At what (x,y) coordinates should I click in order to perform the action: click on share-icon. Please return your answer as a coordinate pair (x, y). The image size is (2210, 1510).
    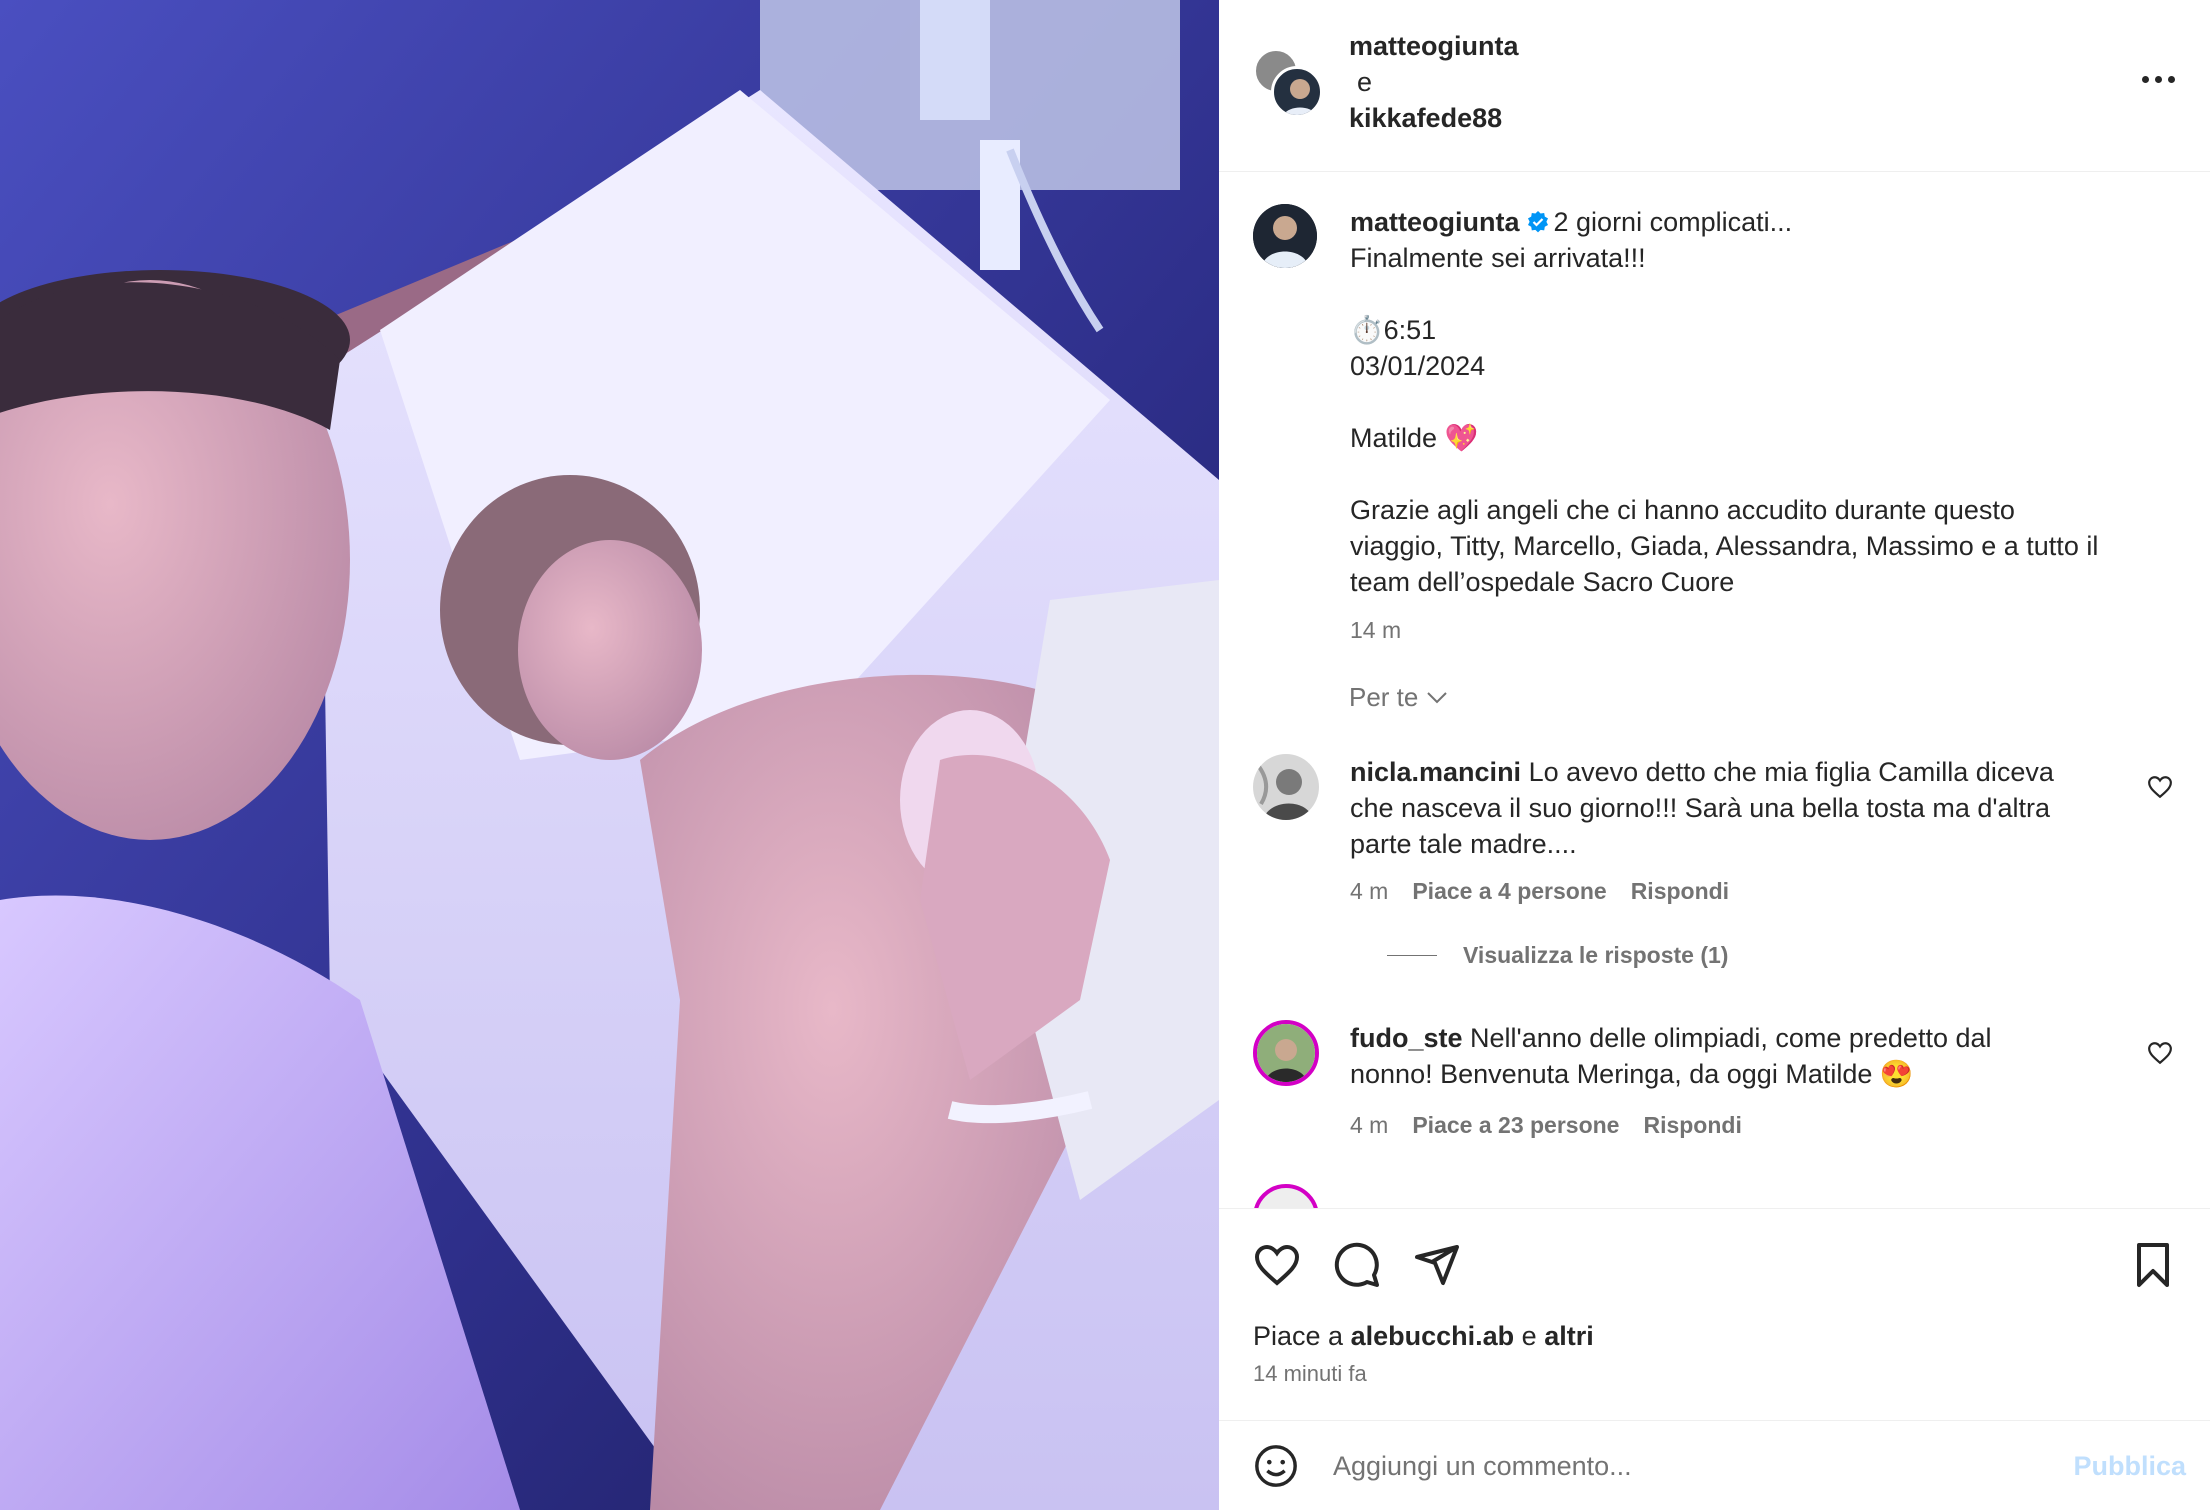
    Looking at the image, I should click on (1437, 1265).